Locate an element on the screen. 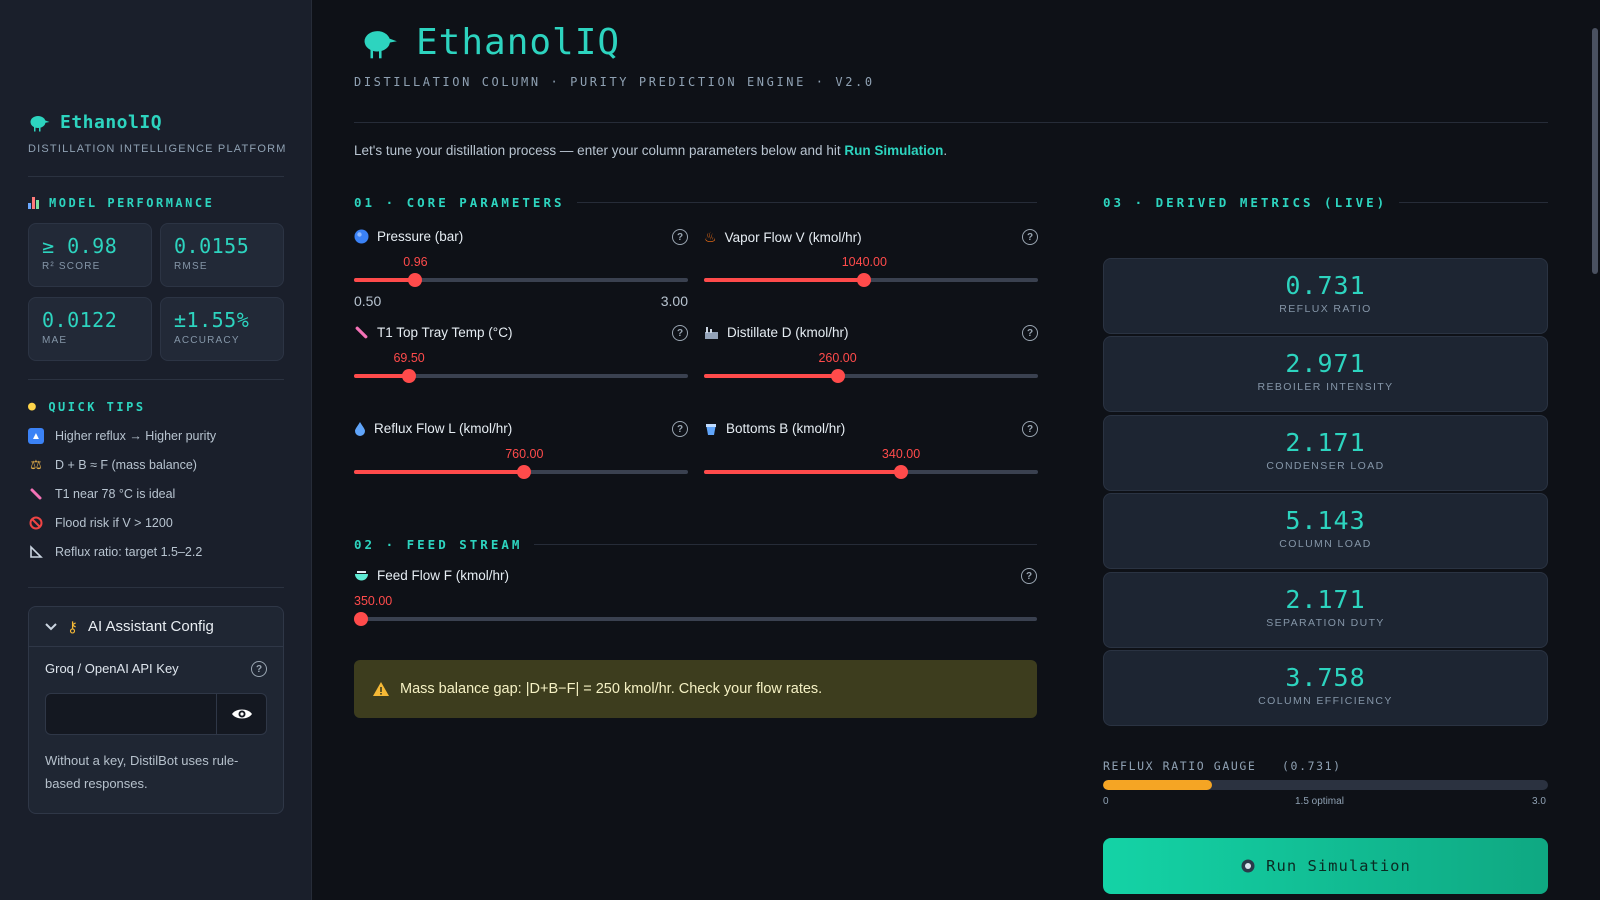 The height and width of the screenshot is (900, 1600). metric-value: ±1.55% is located at coordinates (212, 320).